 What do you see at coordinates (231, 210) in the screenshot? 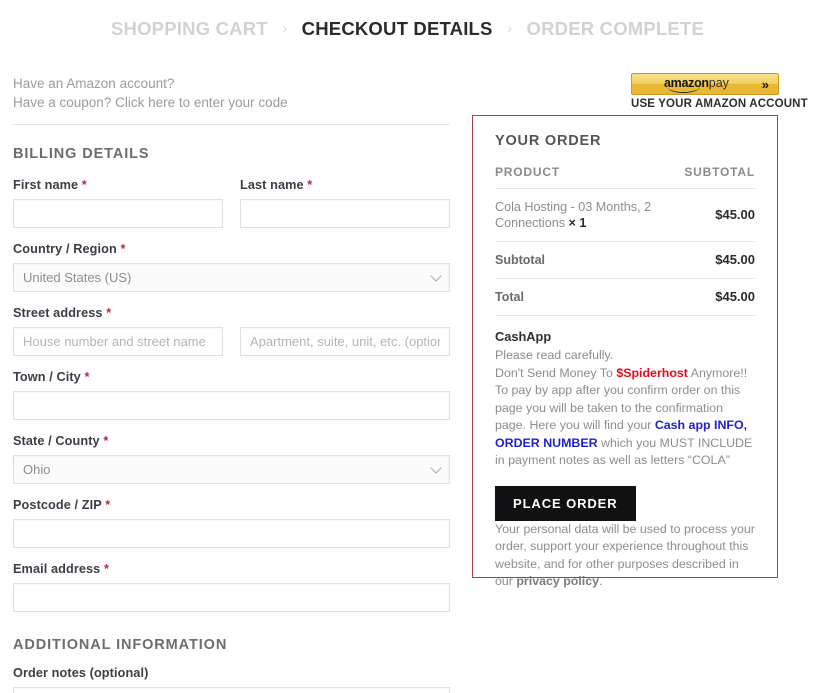
I see `name-row: First name * Last name *` at bounding box center [231, 210].